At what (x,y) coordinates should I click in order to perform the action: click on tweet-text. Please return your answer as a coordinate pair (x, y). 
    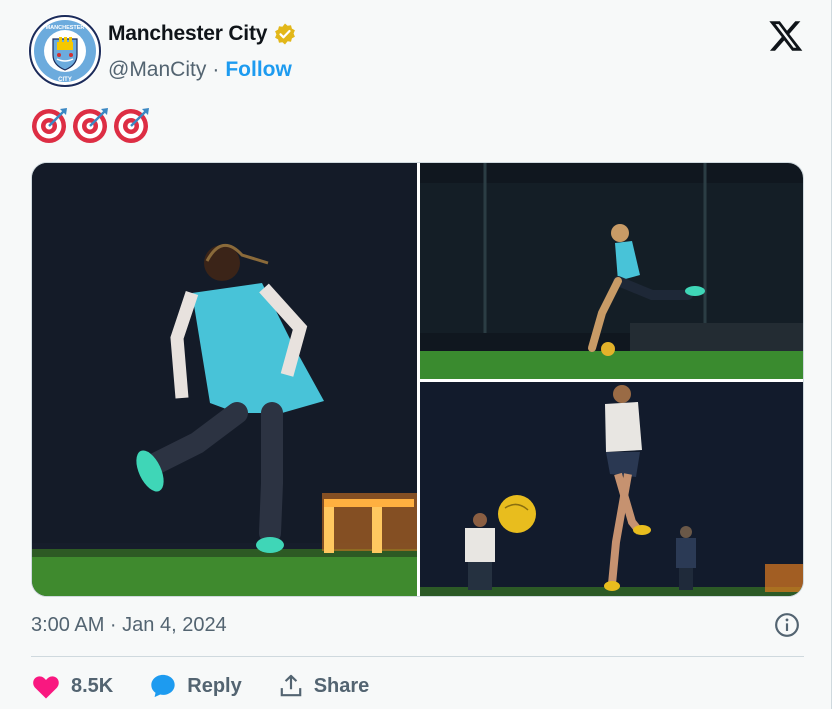
    Looking at the image, I should click on (91, 125).